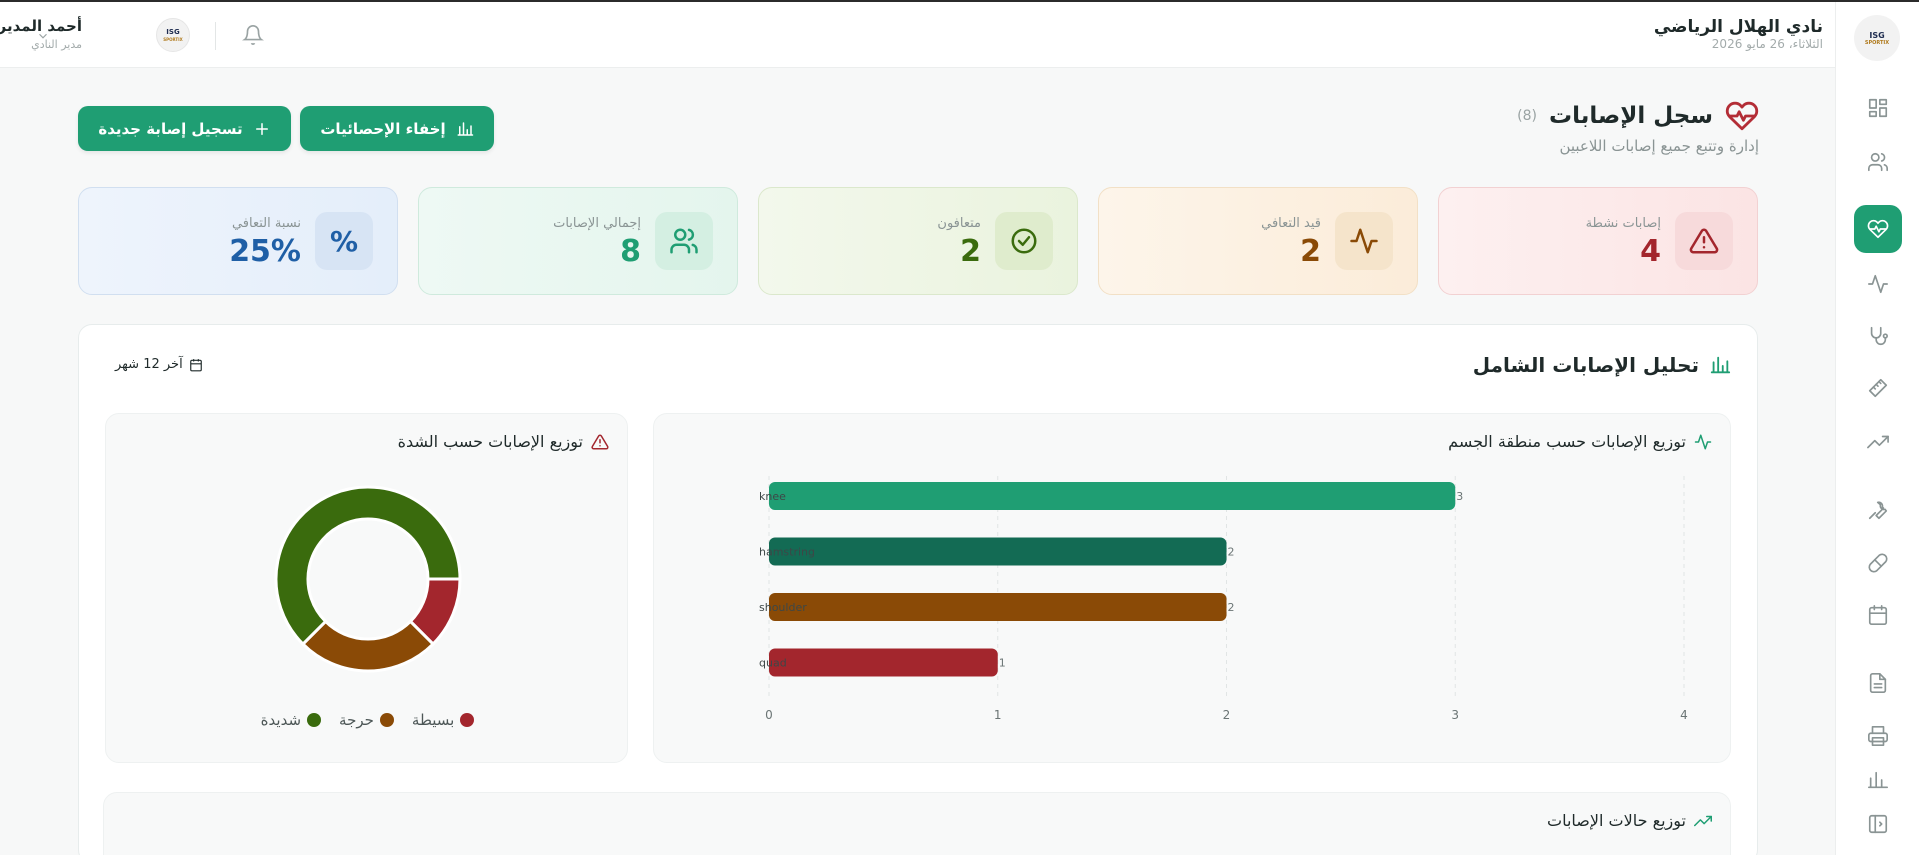 The height and width of the screenshot is (855, 1919). What do you see at coordinates (998, 715) in the screenshot?
I see `x-tick-label: 1` at bounding box center [998, 715].